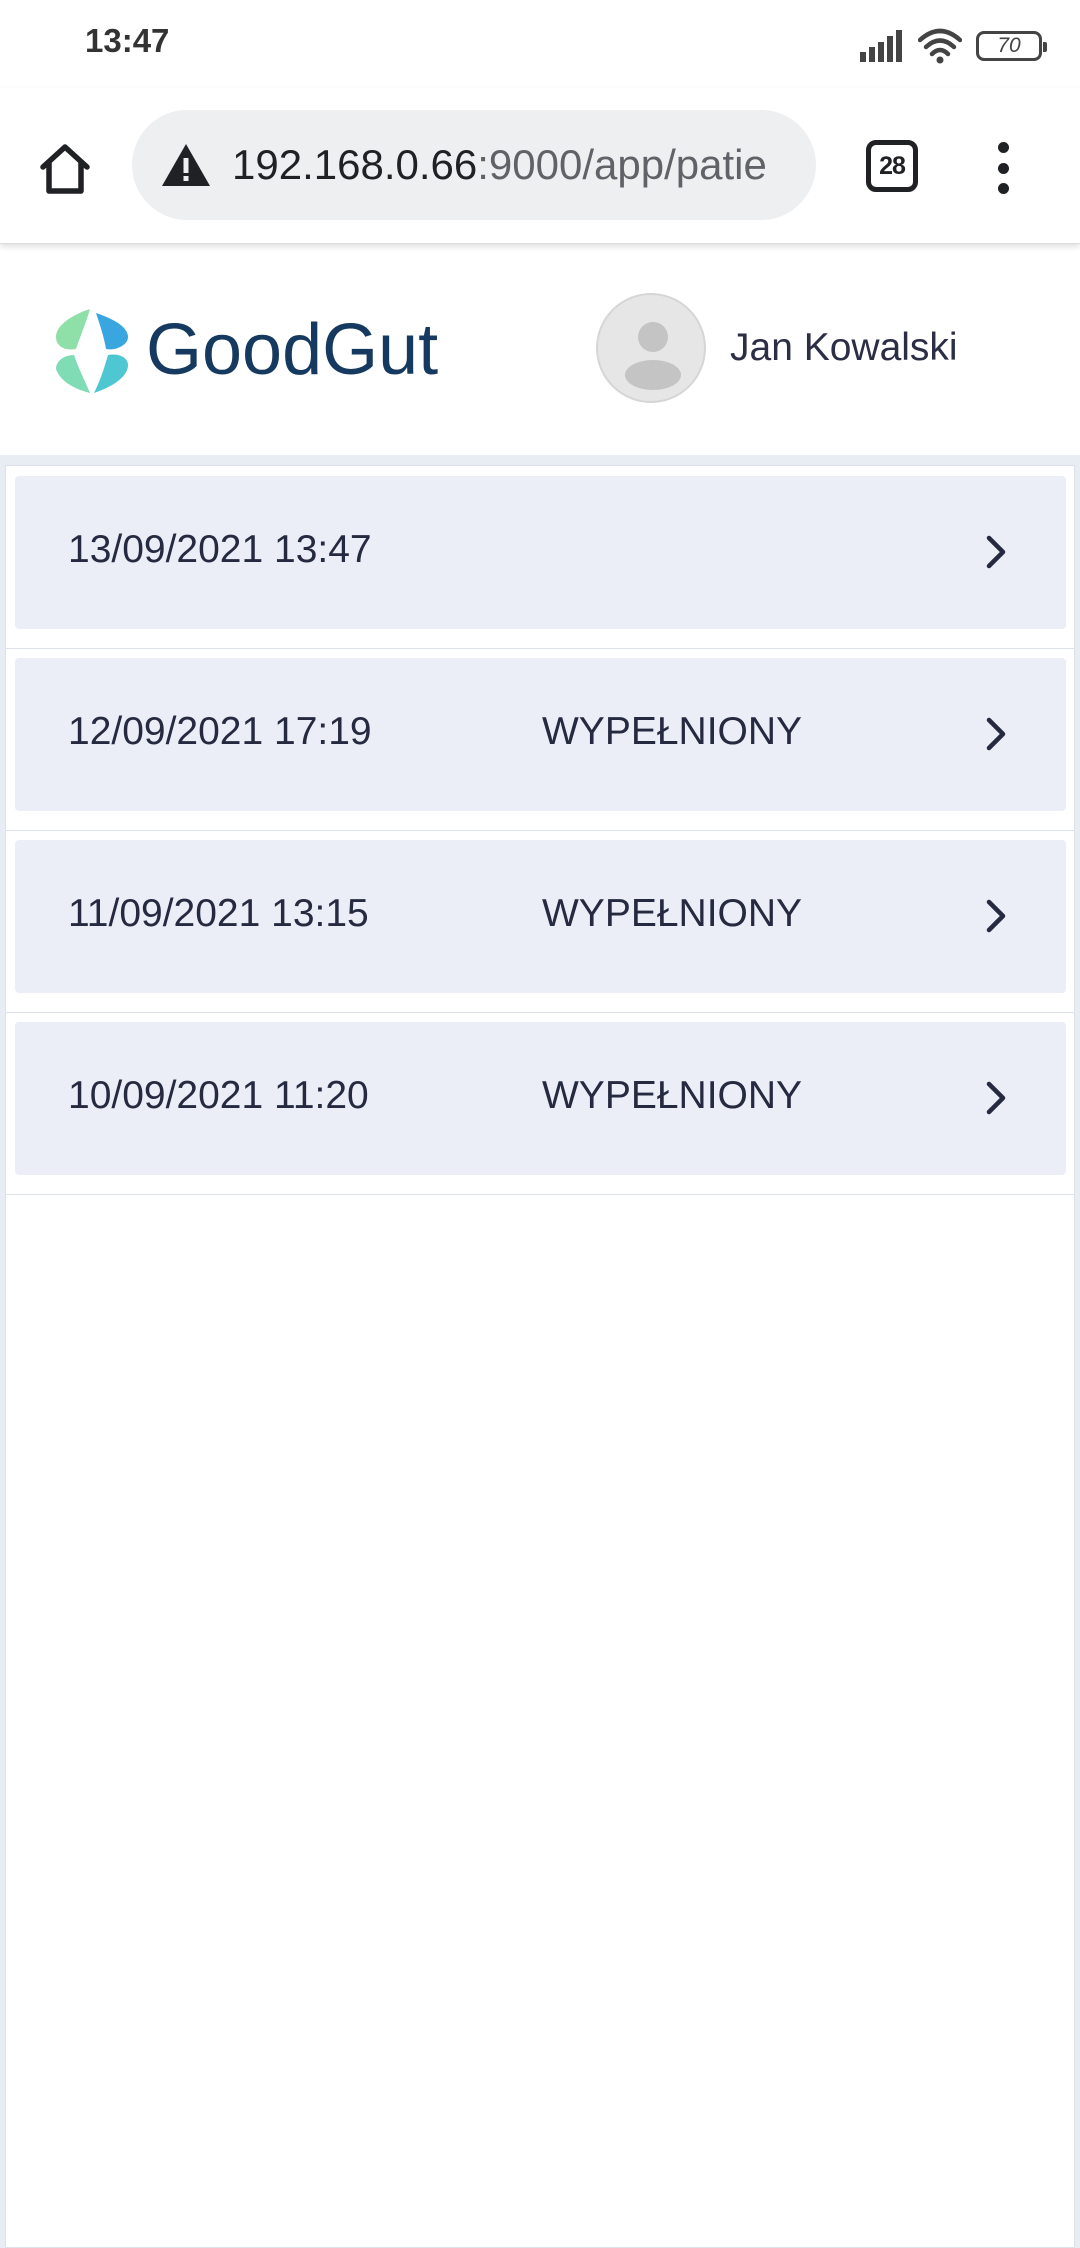  I want to click on warning-icon, so click(186, 165).